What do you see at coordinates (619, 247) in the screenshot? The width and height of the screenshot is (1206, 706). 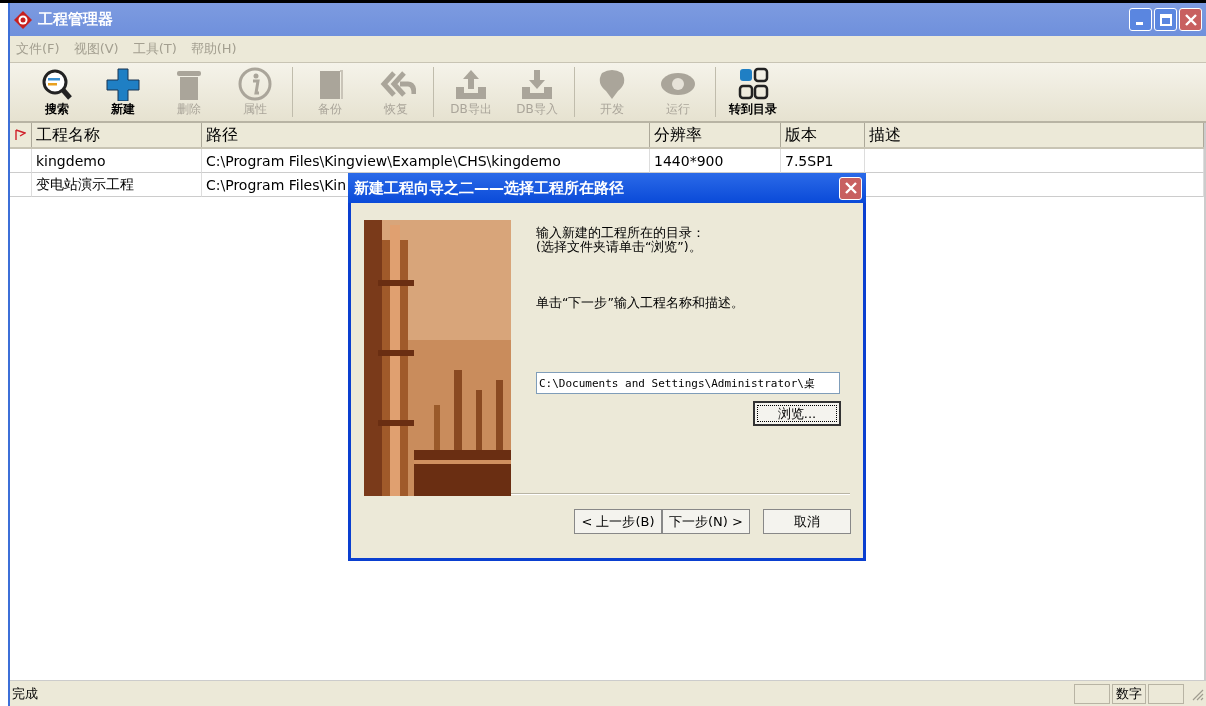 I see `instruction-text: (选择文件夹请单击“浏览”)。` at bounding box center [619, 247].